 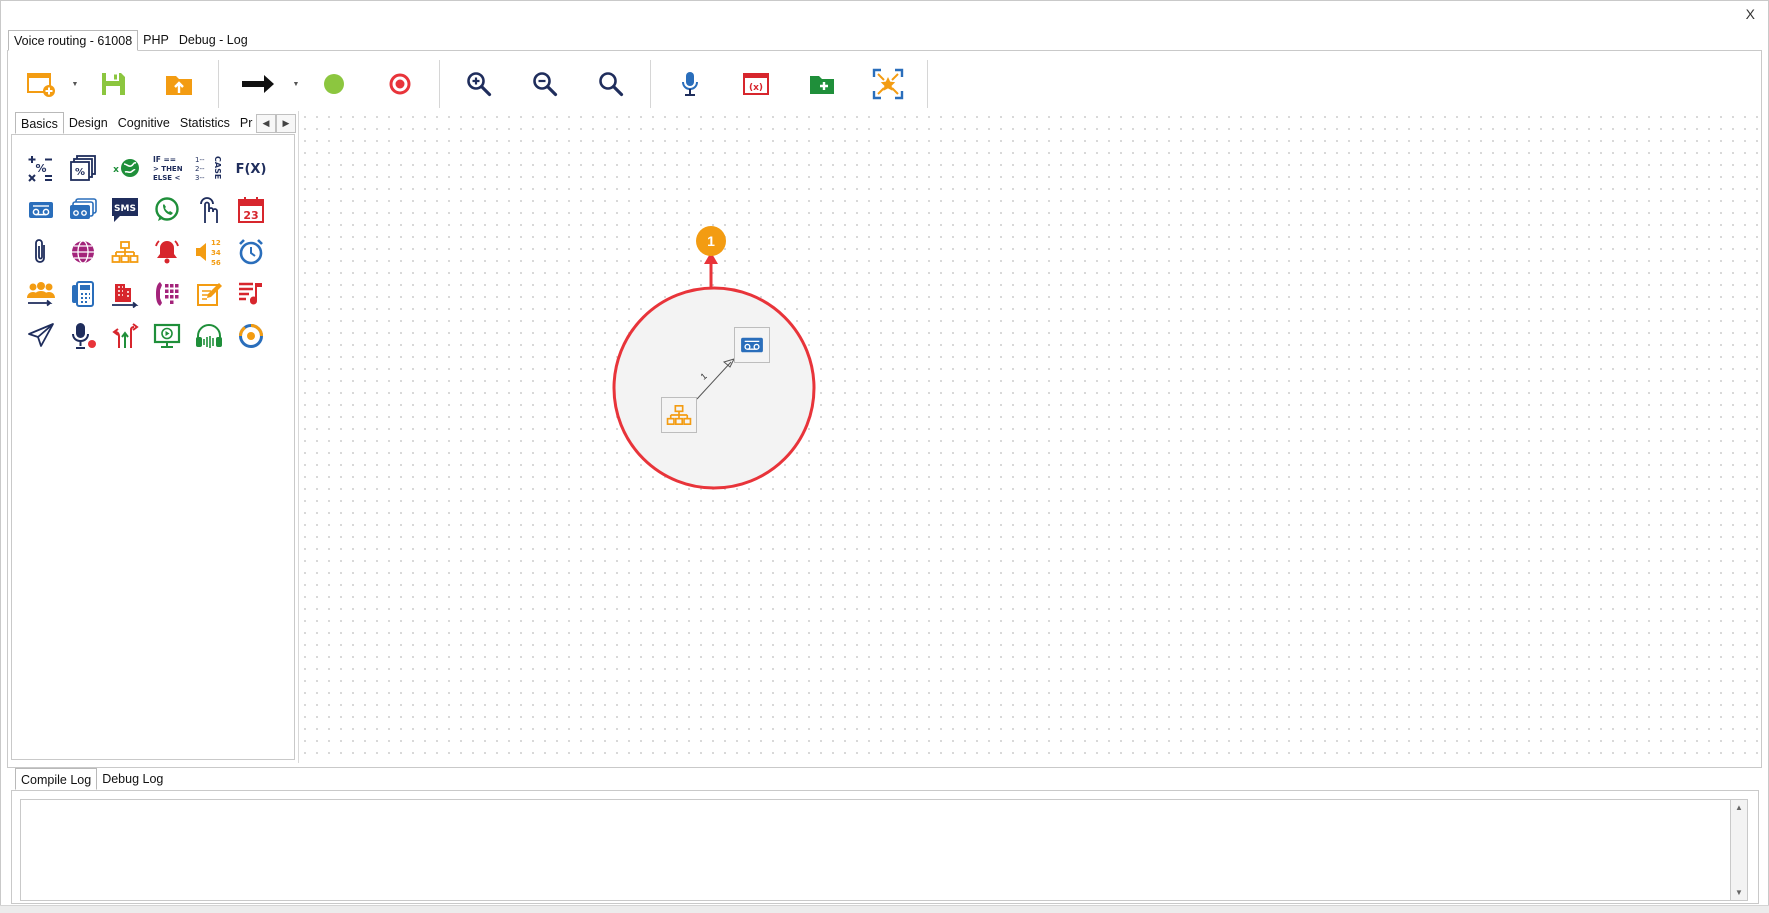 What do you see at coordinates (75, 84) in the screenshot?
I see `new-window-dropdown: ▼` at bounding box center [75, 84].